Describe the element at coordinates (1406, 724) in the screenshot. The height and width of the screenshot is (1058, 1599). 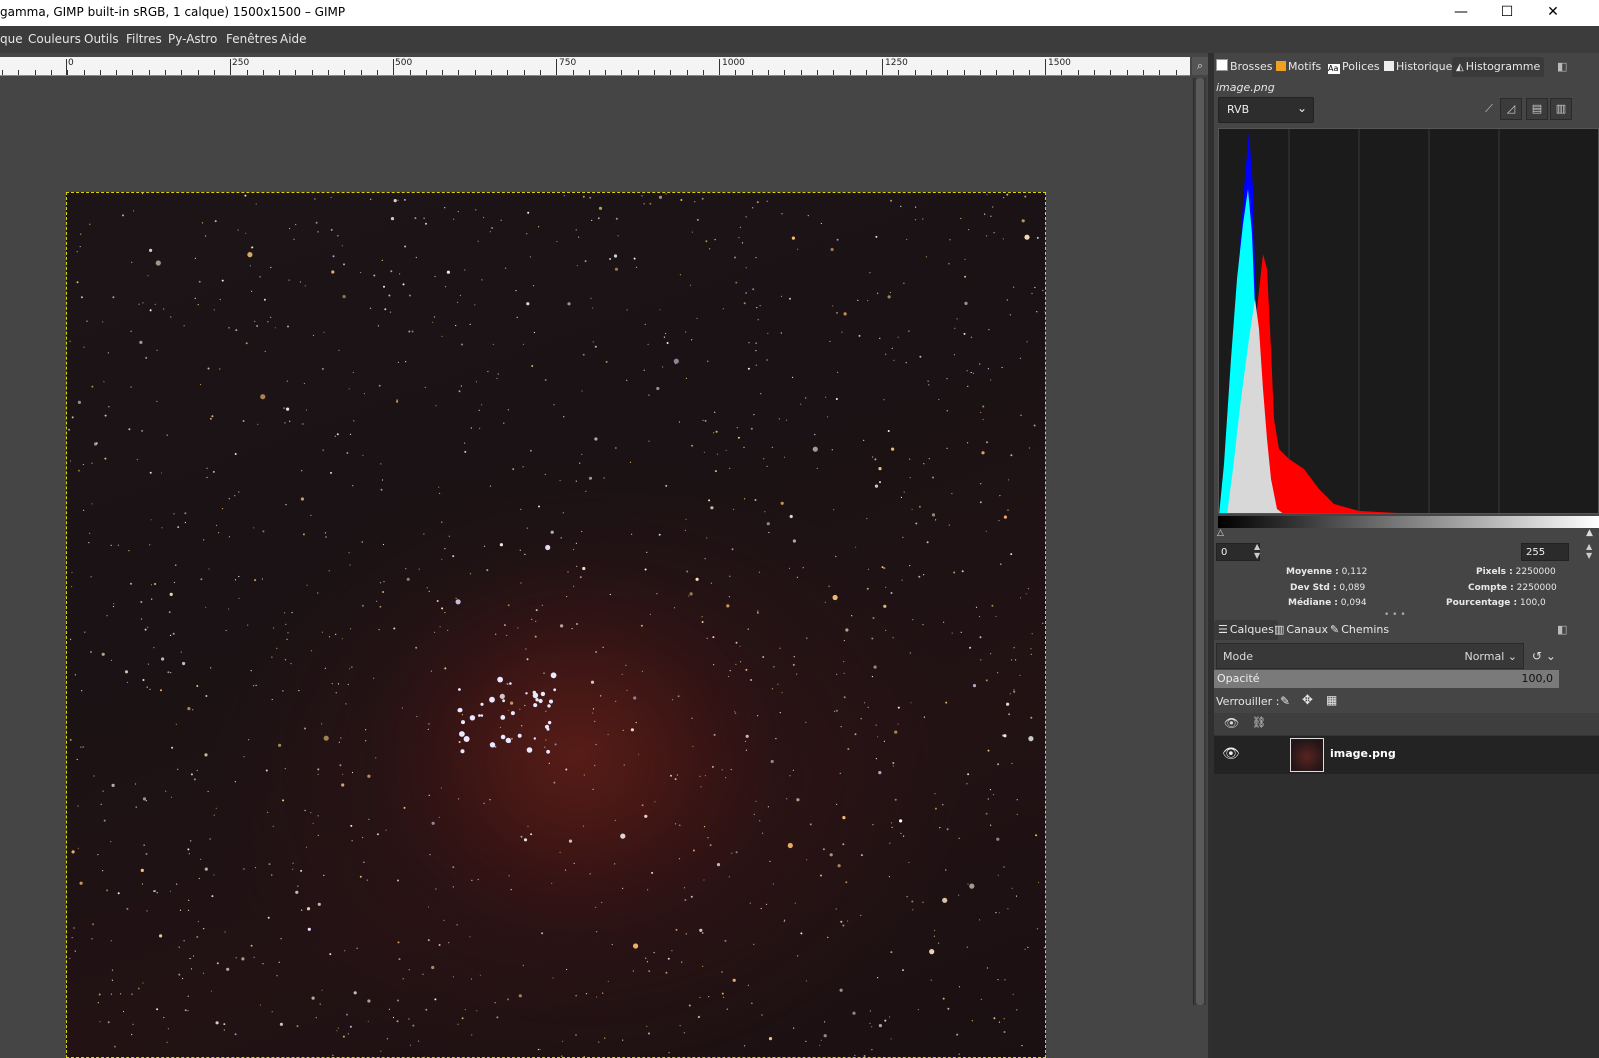
I see `layers-header: 👁 ⛓` at that location.